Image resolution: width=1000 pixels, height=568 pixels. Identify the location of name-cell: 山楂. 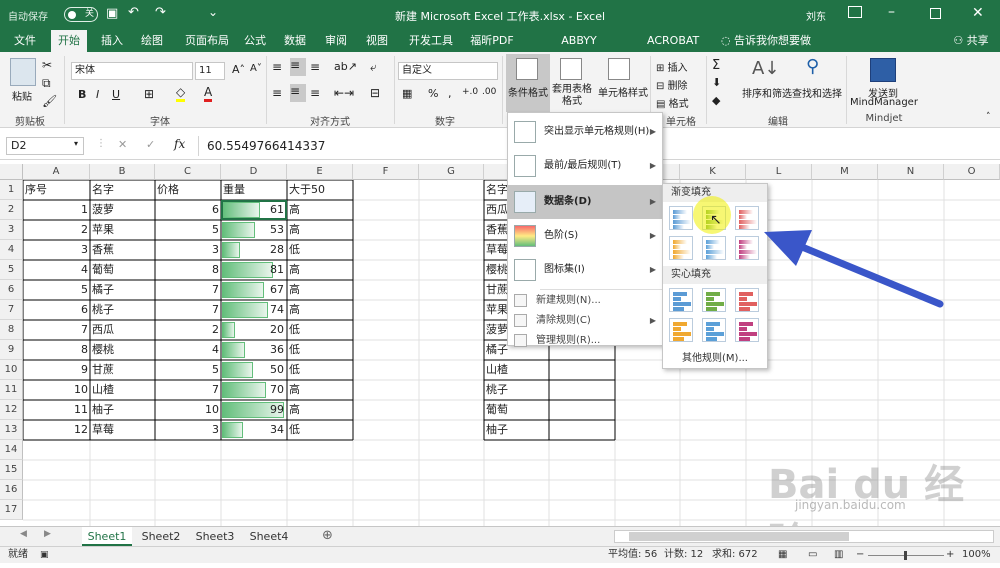
(122, 390).